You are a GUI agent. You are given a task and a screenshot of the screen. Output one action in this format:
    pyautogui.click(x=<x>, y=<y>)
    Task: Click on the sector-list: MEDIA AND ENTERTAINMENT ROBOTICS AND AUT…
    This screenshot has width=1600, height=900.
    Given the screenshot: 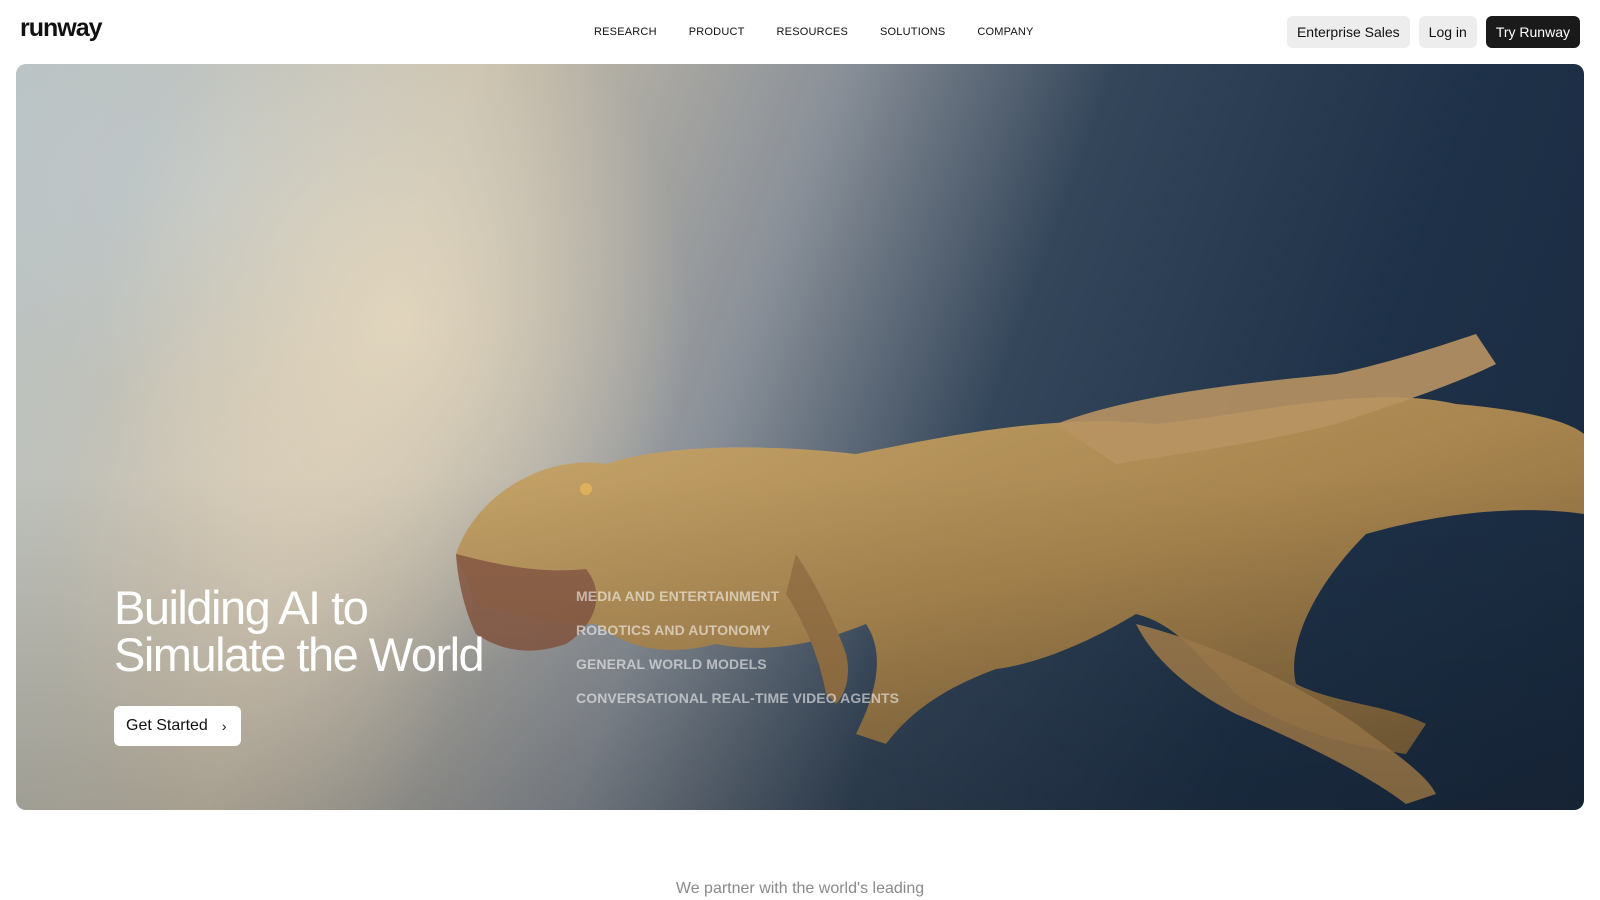 What is the action you would take?
    pyautogui.click(x=737, y=647)
    